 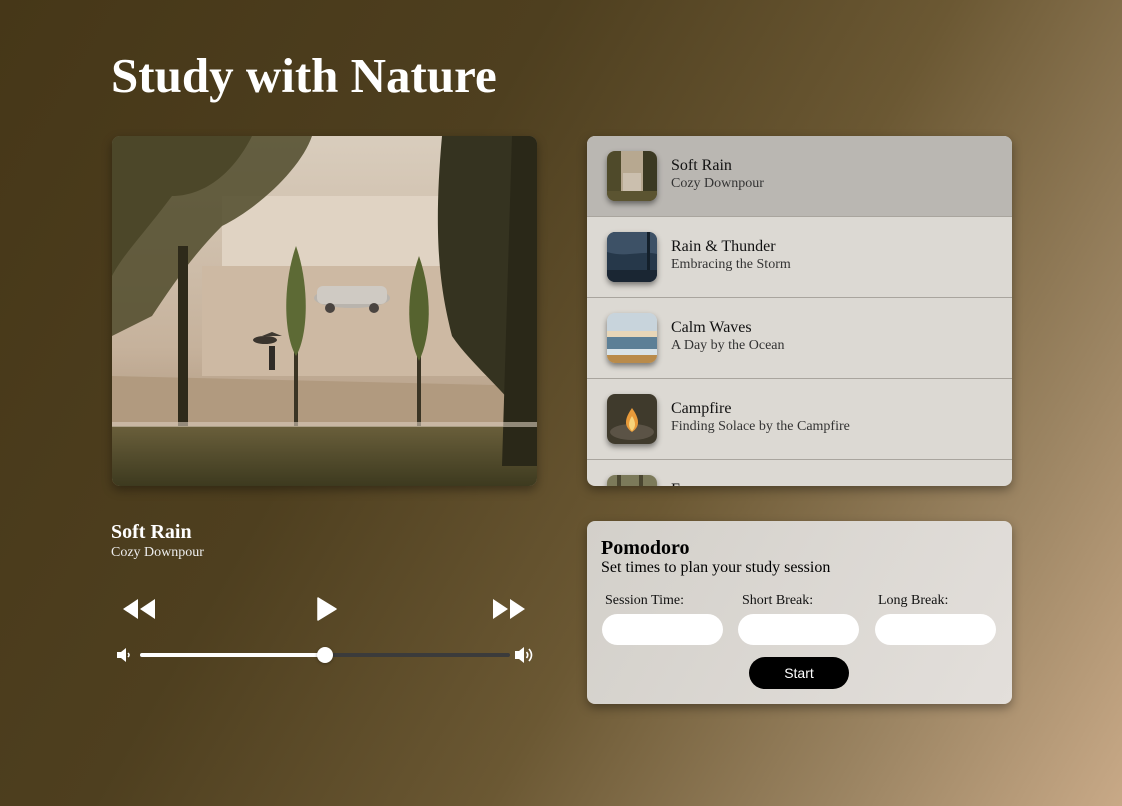 What do you see at coordinates (509, 609) in the screenshot?
I see `fast-forward-icon` at bounding box center [509, 609].